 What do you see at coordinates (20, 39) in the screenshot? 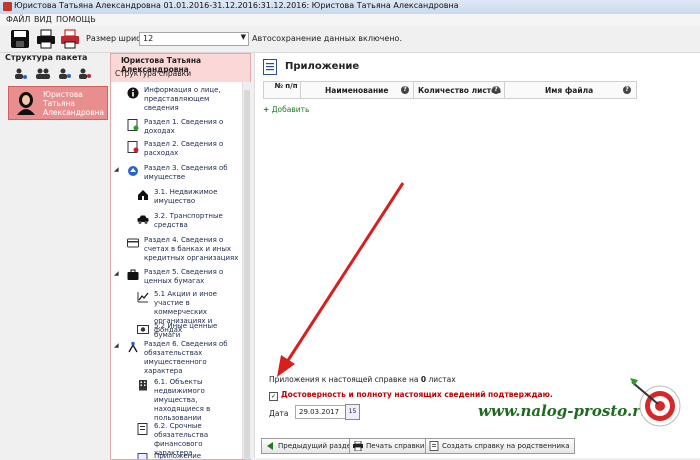
I see `save-icon` at bounding box center [20, 39].